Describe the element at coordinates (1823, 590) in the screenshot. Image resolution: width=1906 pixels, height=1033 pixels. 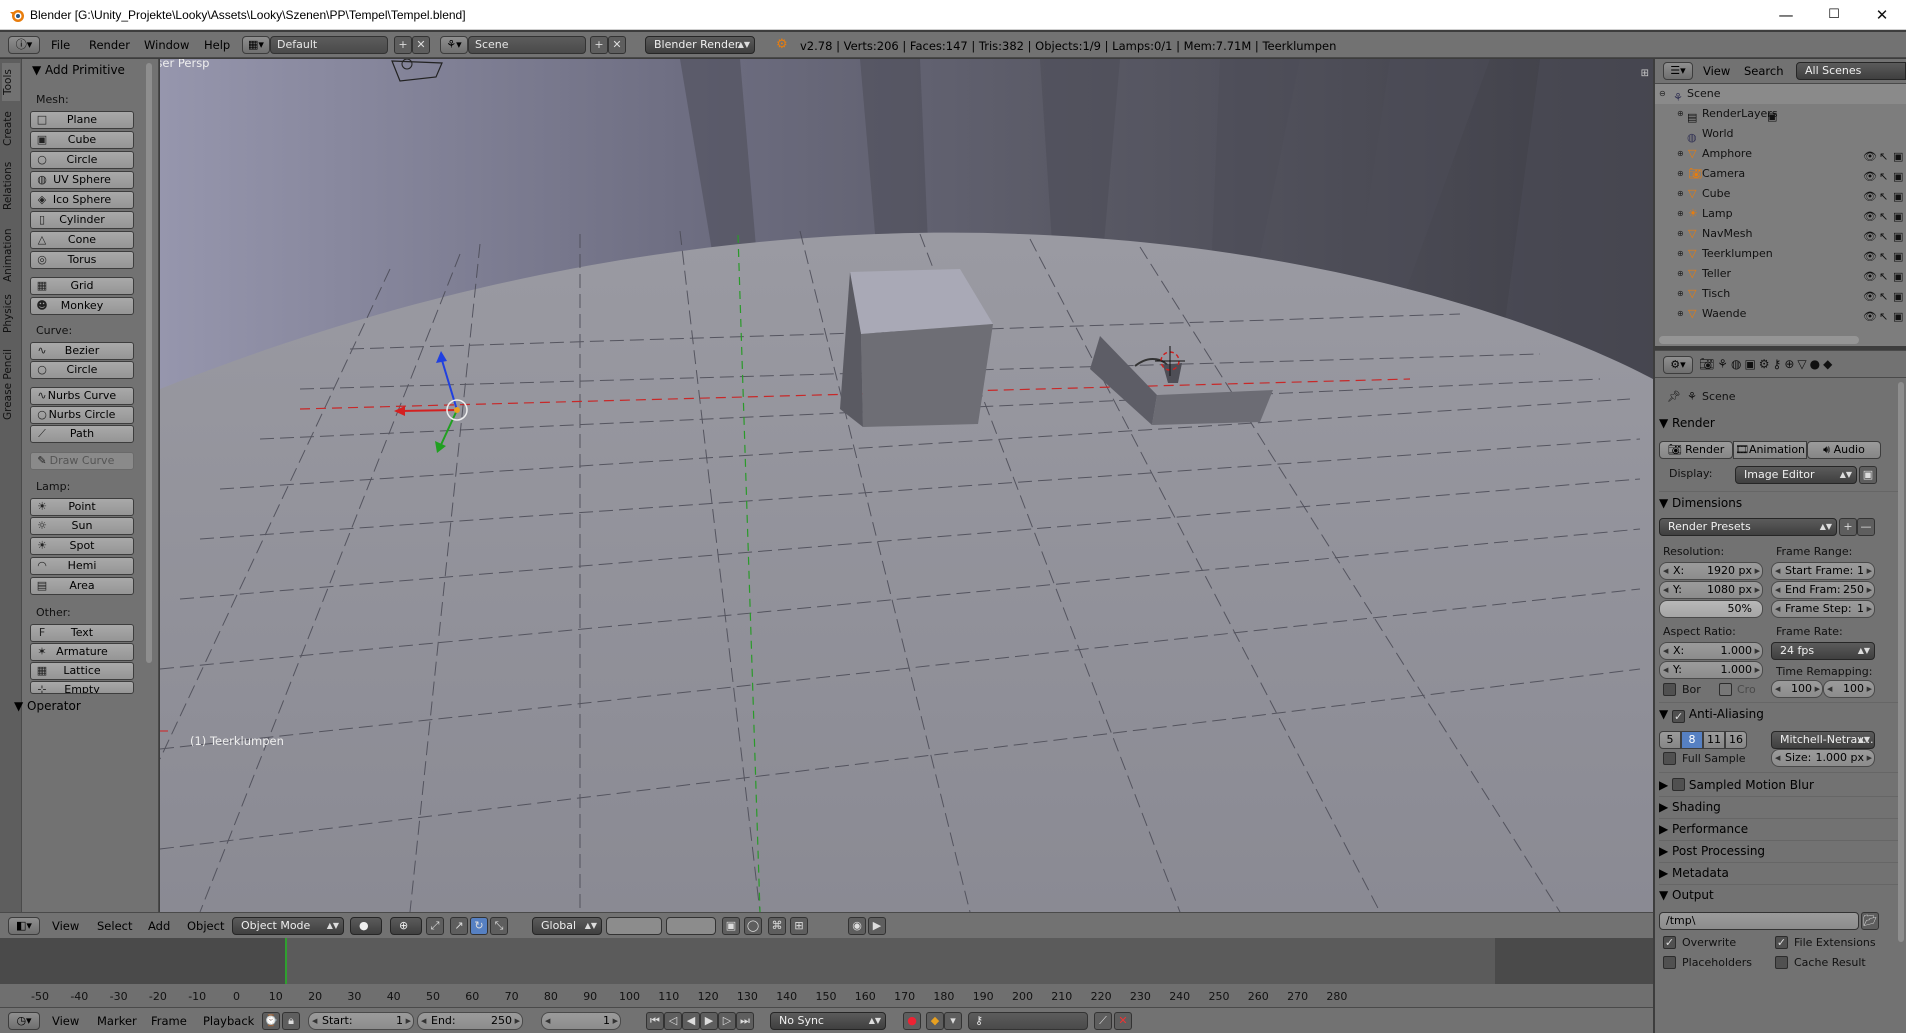
I see `end-frame-prop-field: ◀ End Fram: 250 ▶` at that location.